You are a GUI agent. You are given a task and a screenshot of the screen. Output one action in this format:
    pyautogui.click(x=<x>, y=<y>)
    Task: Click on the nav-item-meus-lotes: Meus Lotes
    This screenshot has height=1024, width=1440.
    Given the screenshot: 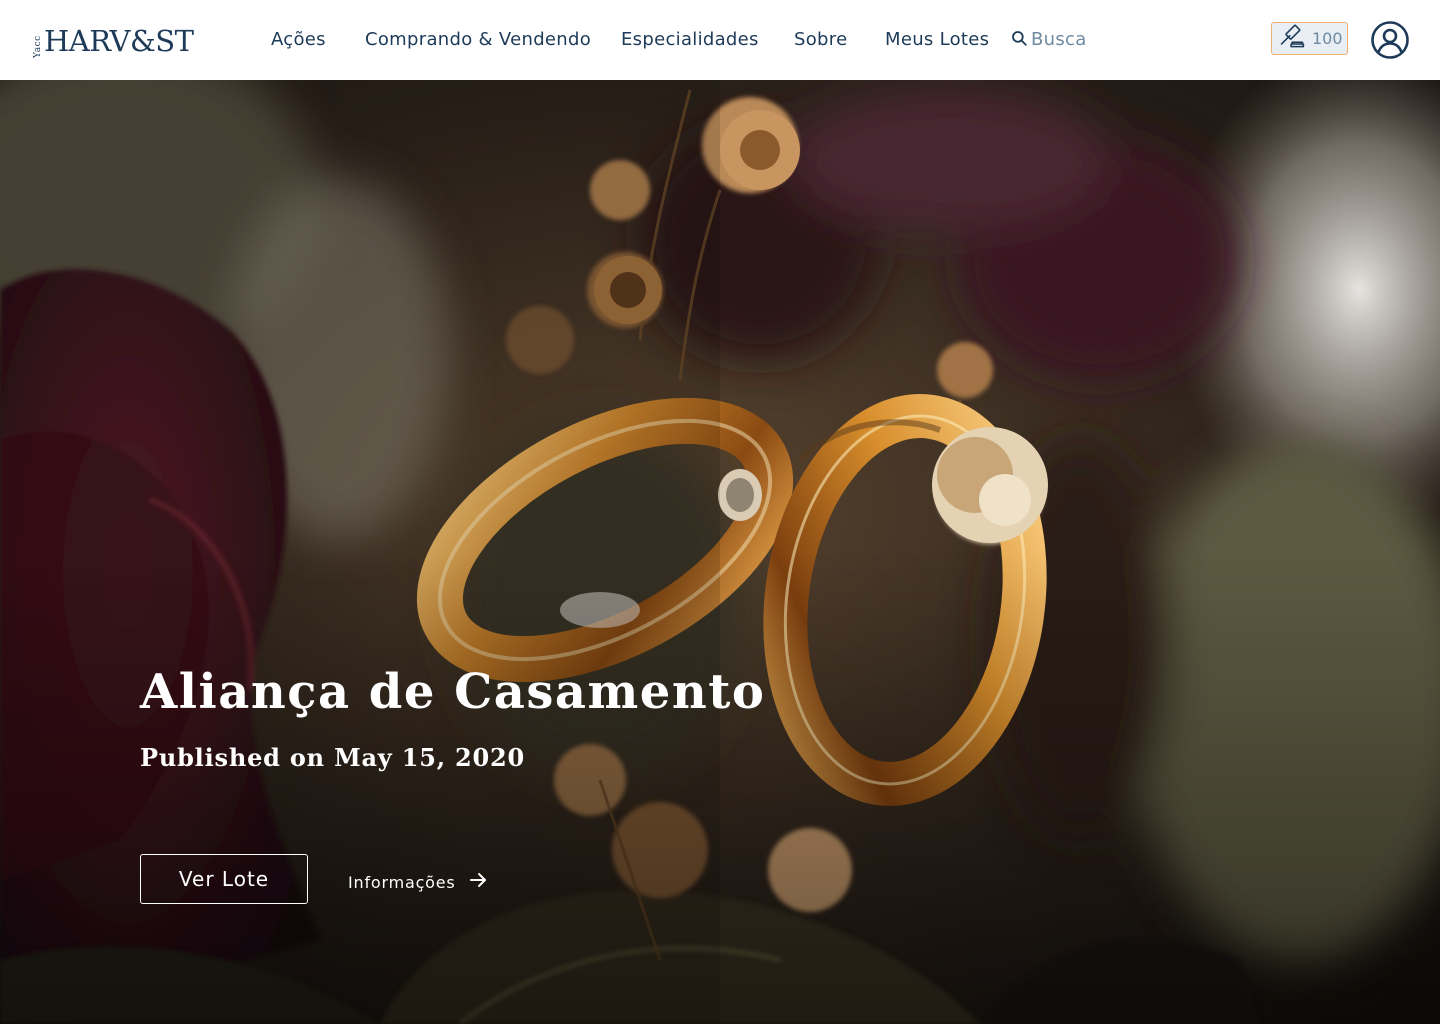 What is the action you would take?
    pyautogui.click(x=937, y=40)
    